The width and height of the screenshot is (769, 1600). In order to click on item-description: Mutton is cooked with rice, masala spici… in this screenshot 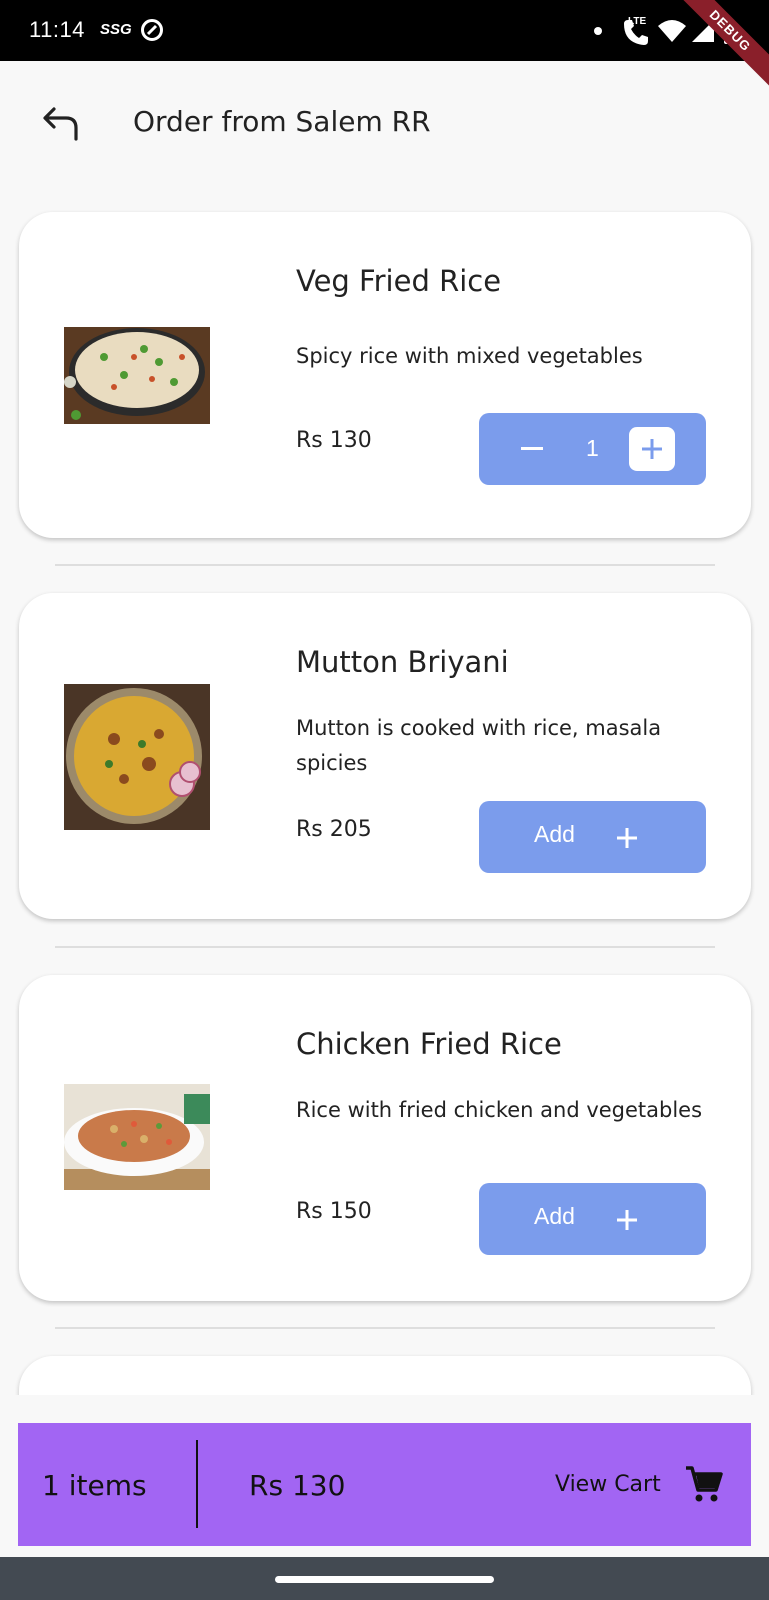, I will do `click(479, 745)`.